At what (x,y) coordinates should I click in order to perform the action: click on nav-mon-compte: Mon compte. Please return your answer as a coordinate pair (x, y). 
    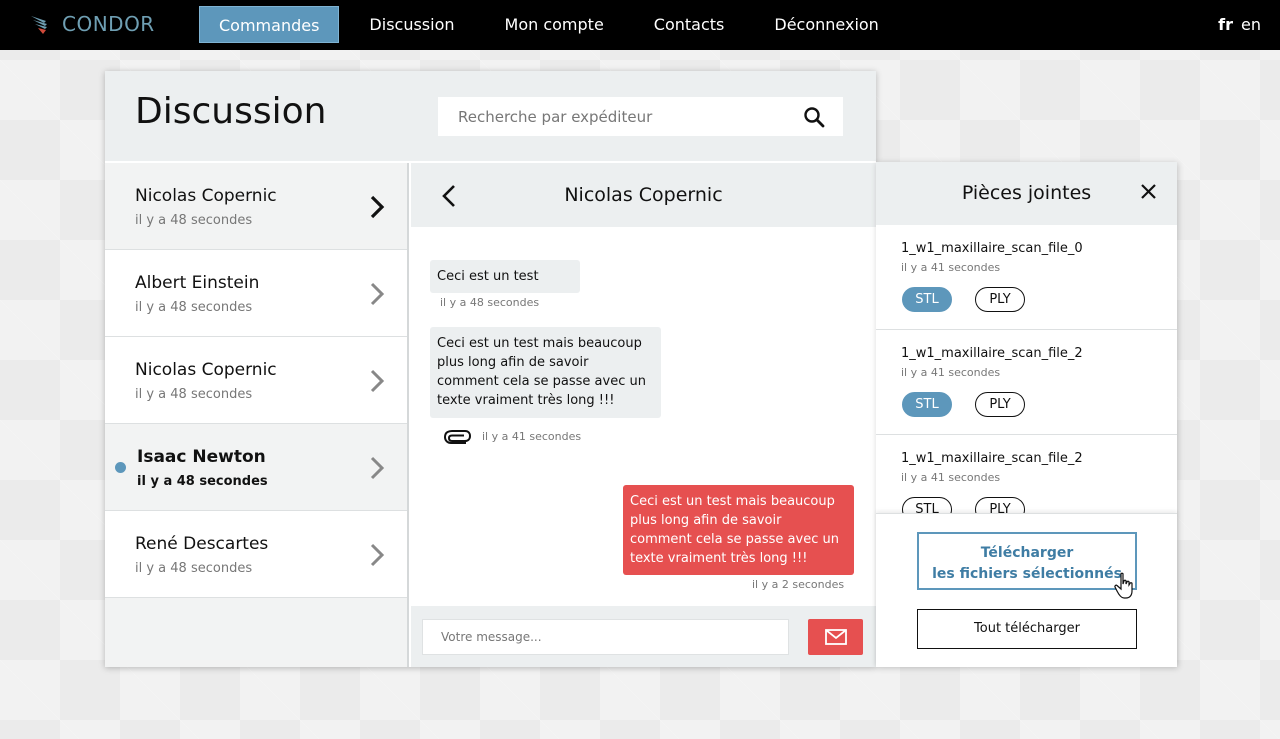
    Looking at the image, I should click on (554, 24).